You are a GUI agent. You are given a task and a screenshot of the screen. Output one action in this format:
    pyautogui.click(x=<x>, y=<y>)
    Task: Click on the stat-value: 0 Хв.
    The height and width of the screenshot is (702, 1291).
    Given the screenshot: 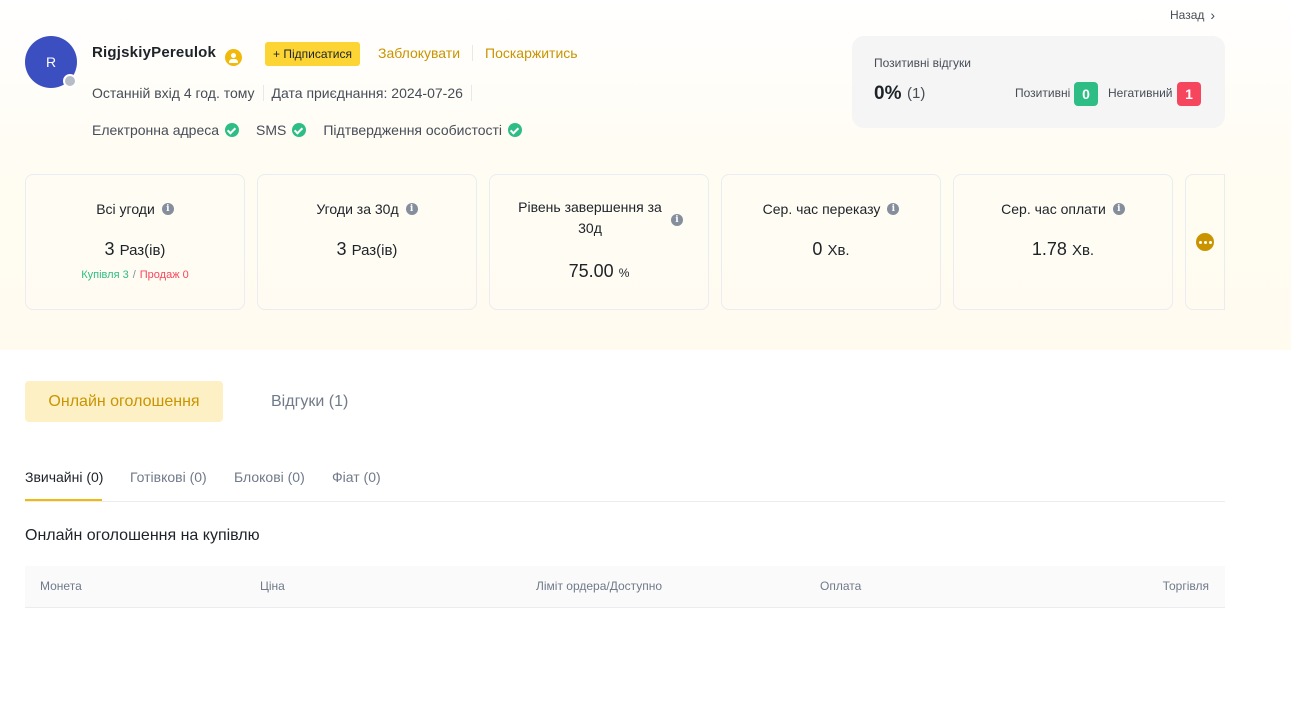 What is the action you would take?
    pyautogui.click(x=831, y=249)
    